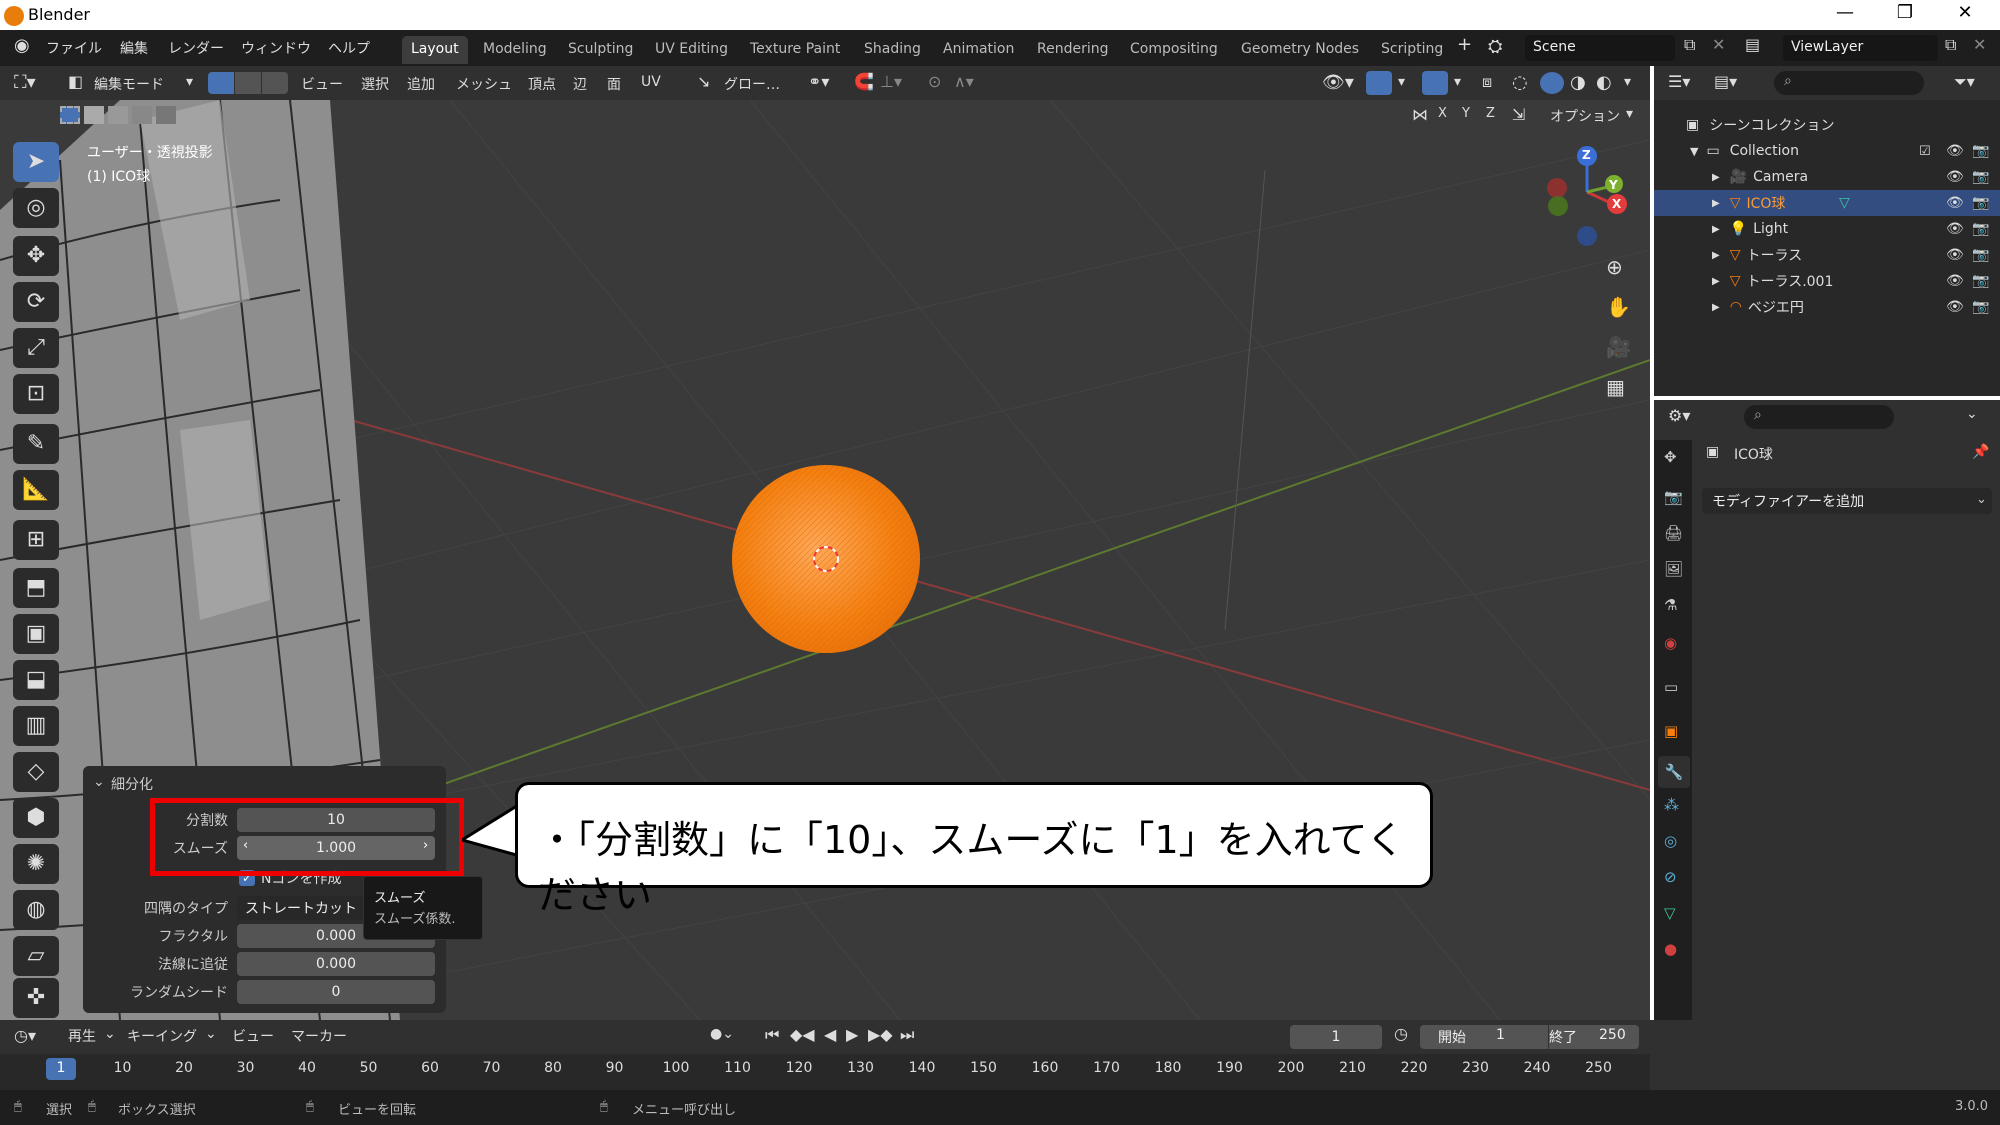 This screenshot has height=1125, width=2000. I want to click on outliner-item-camera: ▶ 🎥 Camera 👁 📷, so click(1827, 177).